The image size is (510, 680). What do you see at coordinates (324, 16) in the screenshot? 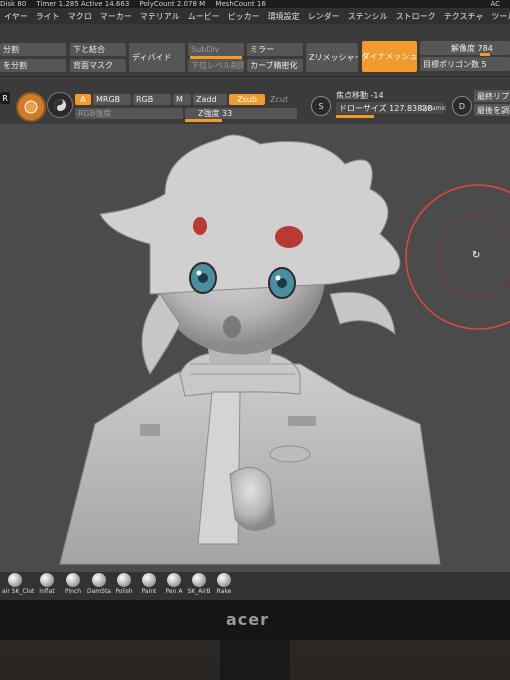
I see `menu-render: レンダー` at bounding box center [324, 16].